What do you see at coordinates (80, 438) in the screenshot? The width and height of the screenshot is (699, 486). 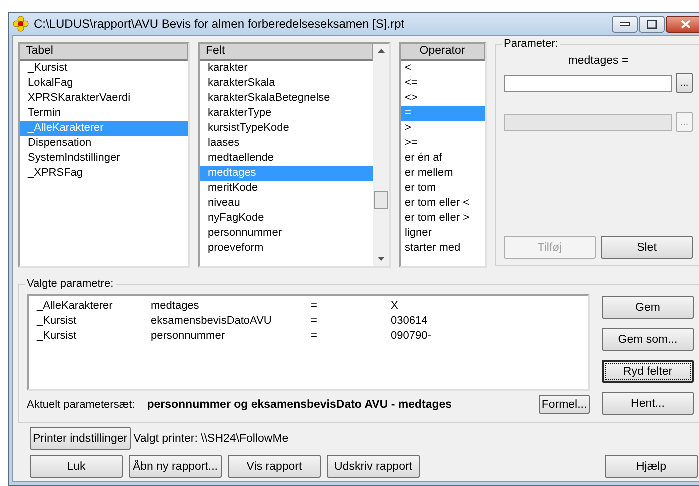 I see `printer-settings-button: Printer indstillinger` at bounding box center [80, 438].